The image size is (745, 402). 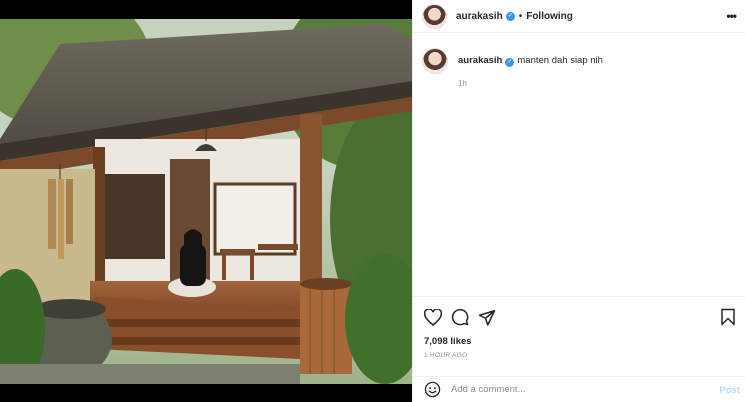 I want to click on heart-icon-svg, so click(x=433, y=317).